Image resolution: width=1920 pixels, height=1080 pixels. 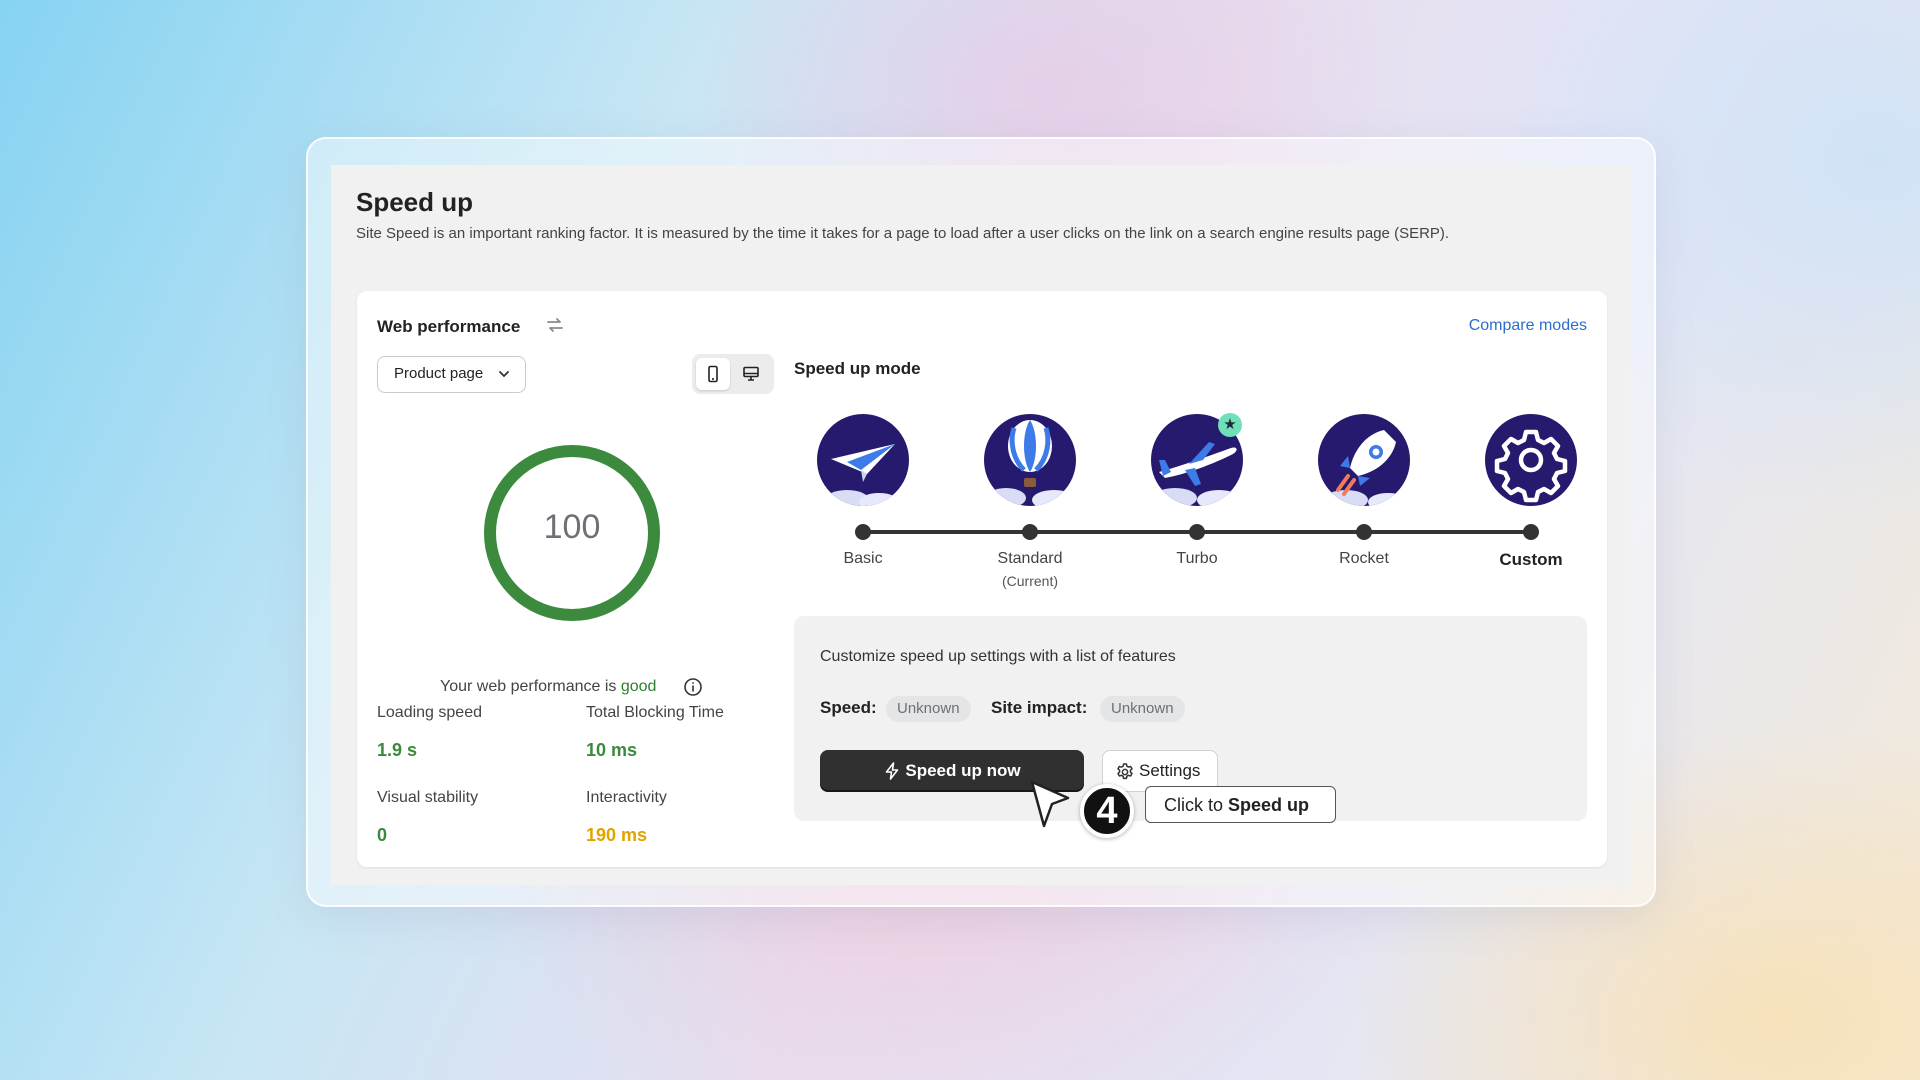 I want to click on speed-status-badge: Unknown, so click(x=928, y=709).